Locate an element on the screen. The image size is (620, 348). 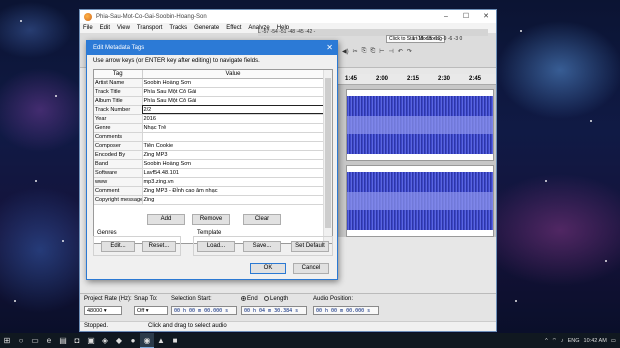
language-indicator: ENG is located at coordinates (574, 341).